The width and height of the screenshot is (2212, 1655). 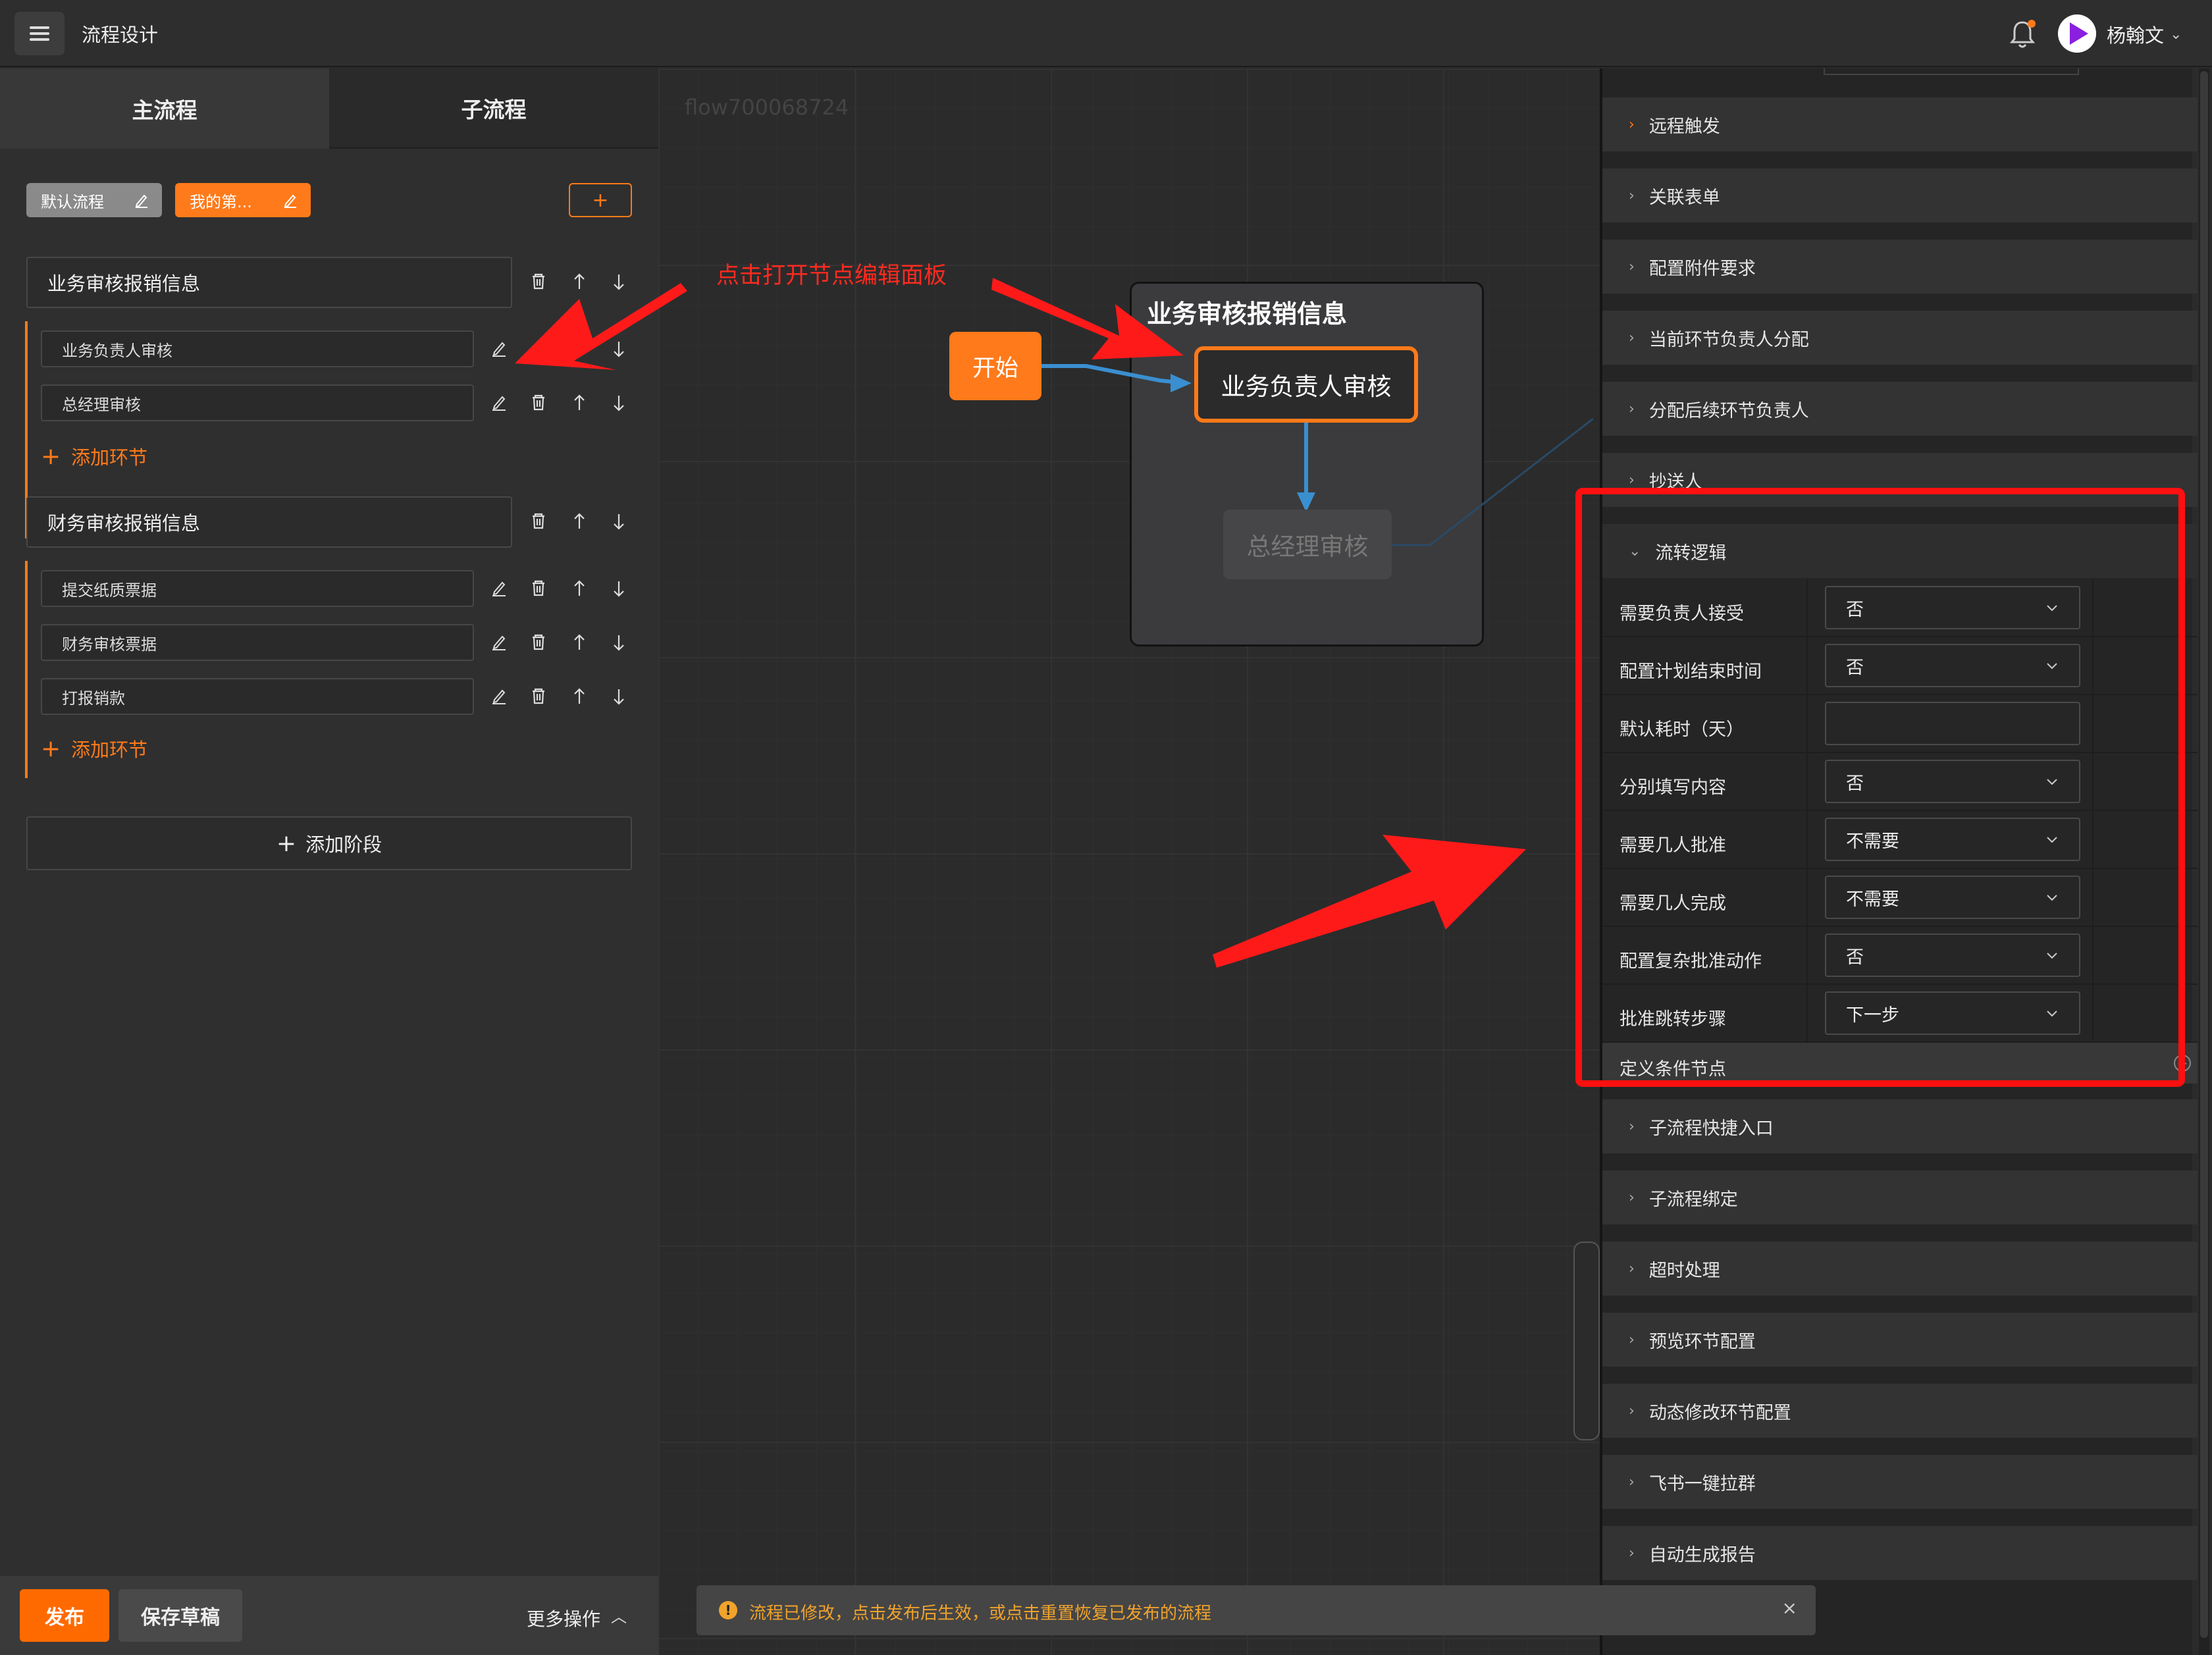 I want to click on section-dynamic-edit: › 动态修改环节配置, so click(x=1900, y=1411).